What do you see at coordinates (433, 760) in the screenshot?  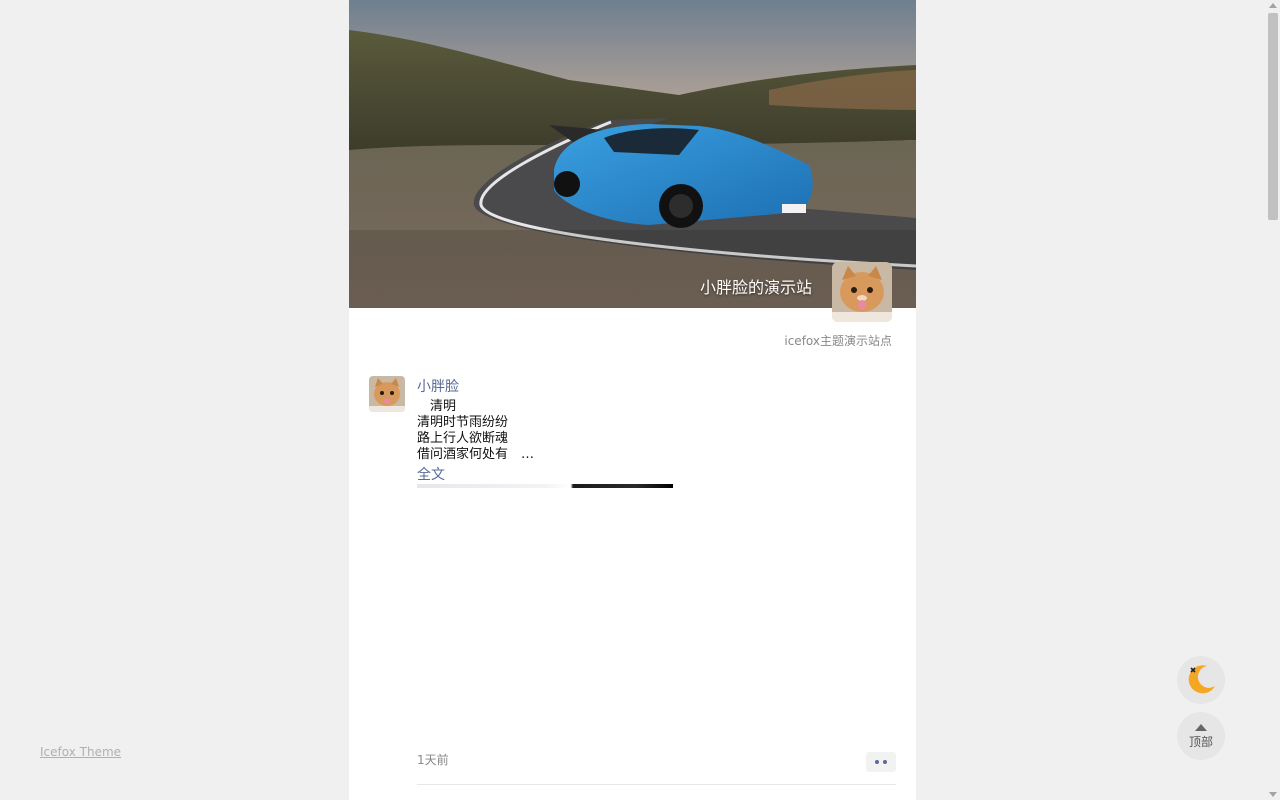 I see `post-time: 1天前` at bounding box center [433, 760].